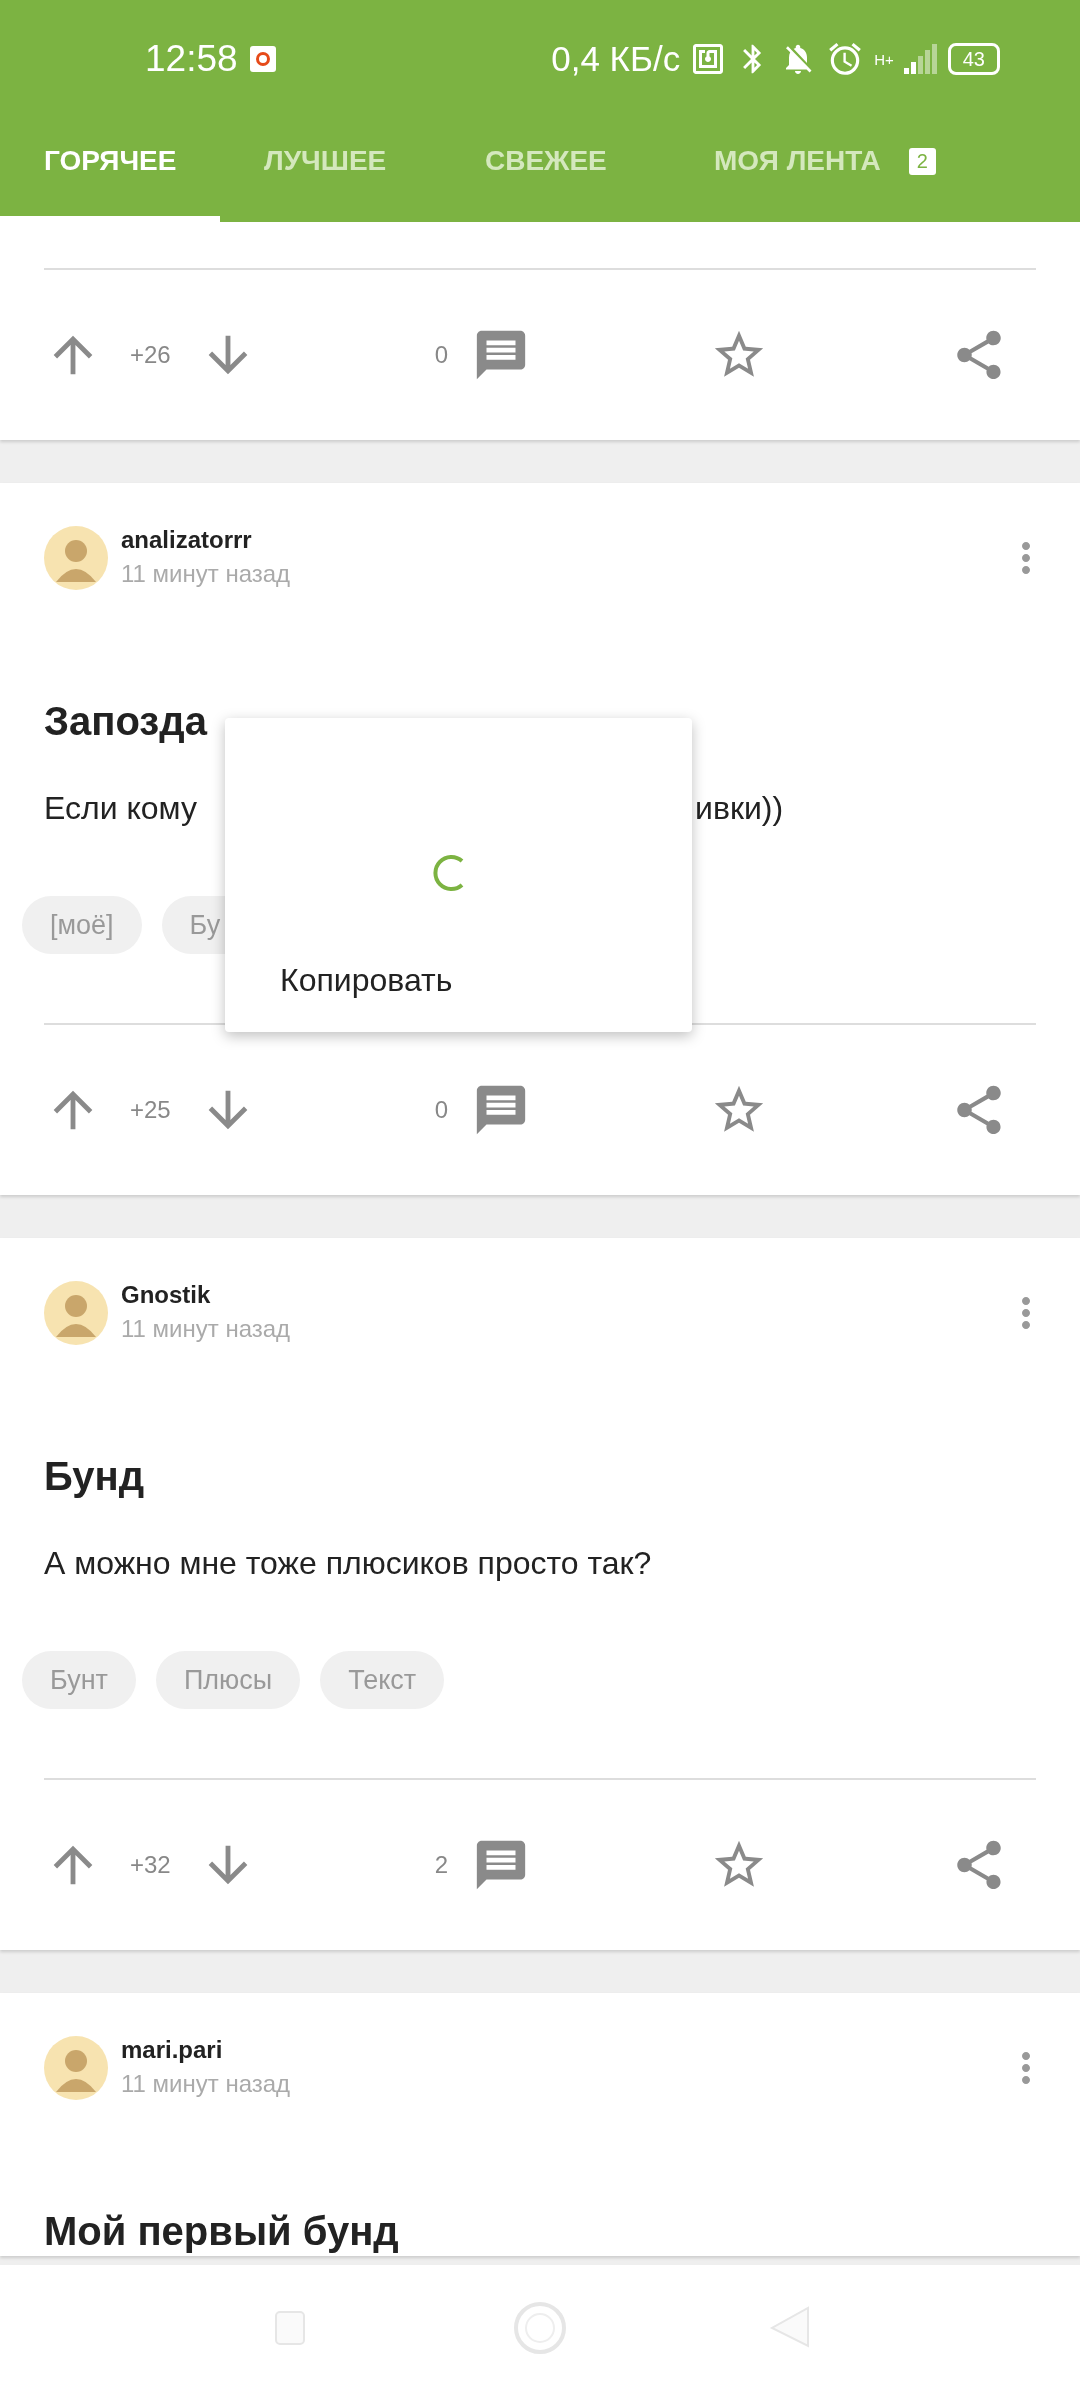  Describe the element at coordinates (150, 355) in the screenshot. I see `rating: +26` at that location.